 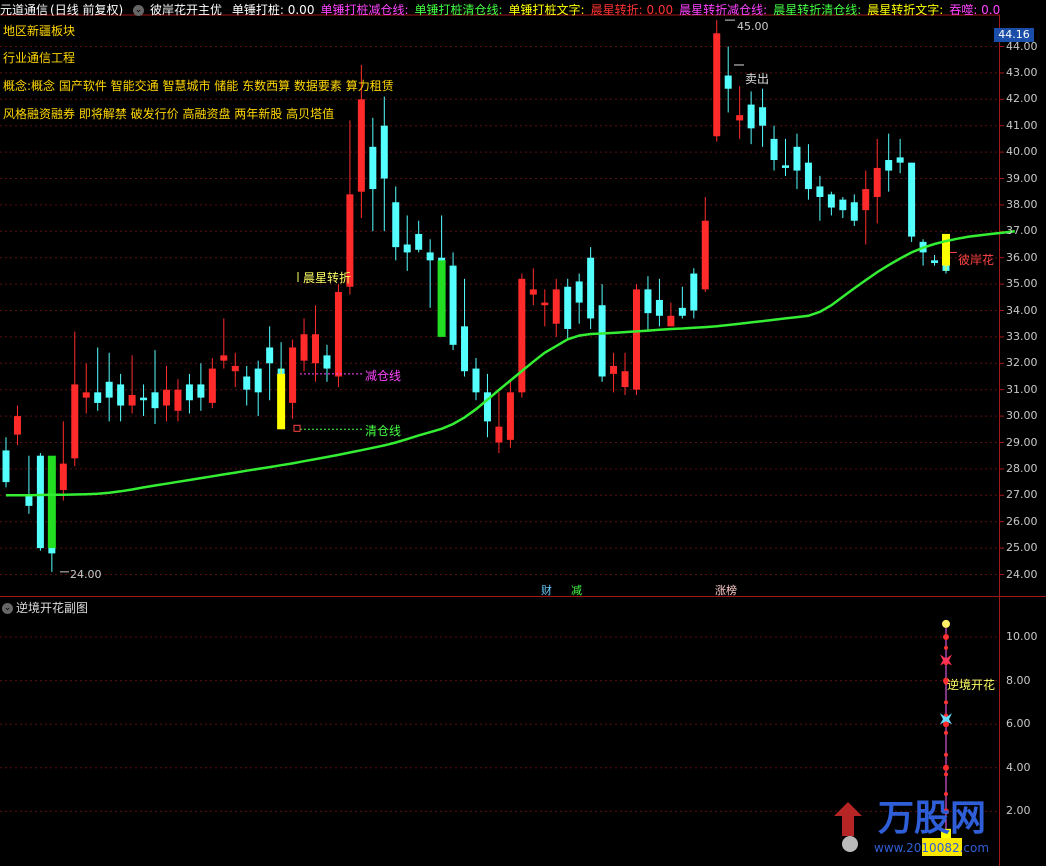 What do you see at coordinates (931, 848) in the screenshot?
I see `watermark-url: www.2010082.com` at bounding box center [931, 848].